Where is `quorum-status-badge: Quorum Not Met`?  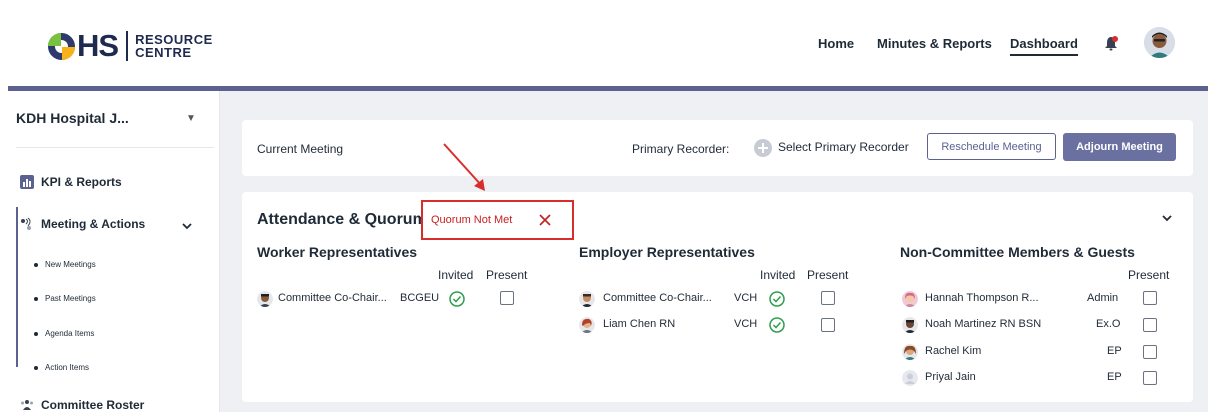 quorum-status-badge: Quorum Not Met is located at coordinates (497, 220).